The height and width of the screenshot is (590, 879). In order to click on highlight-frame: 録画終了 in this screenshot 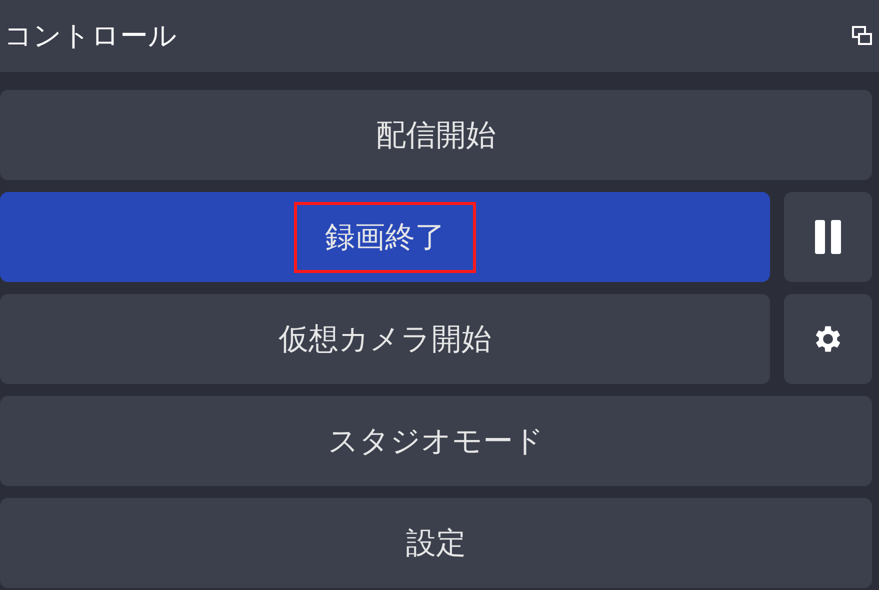, I will do `click(385, 237)`.